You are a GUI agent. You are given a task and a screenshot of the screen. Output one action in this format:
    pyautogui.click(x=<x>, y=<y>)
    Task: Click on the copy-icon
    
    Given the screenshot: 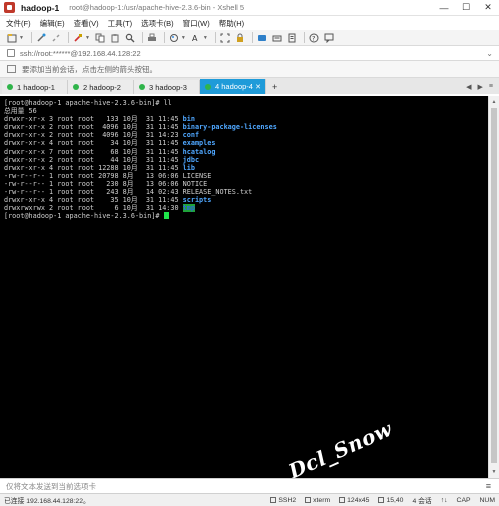 What is the action you would take?
    pyautogui.click(x=100, y=38)
    